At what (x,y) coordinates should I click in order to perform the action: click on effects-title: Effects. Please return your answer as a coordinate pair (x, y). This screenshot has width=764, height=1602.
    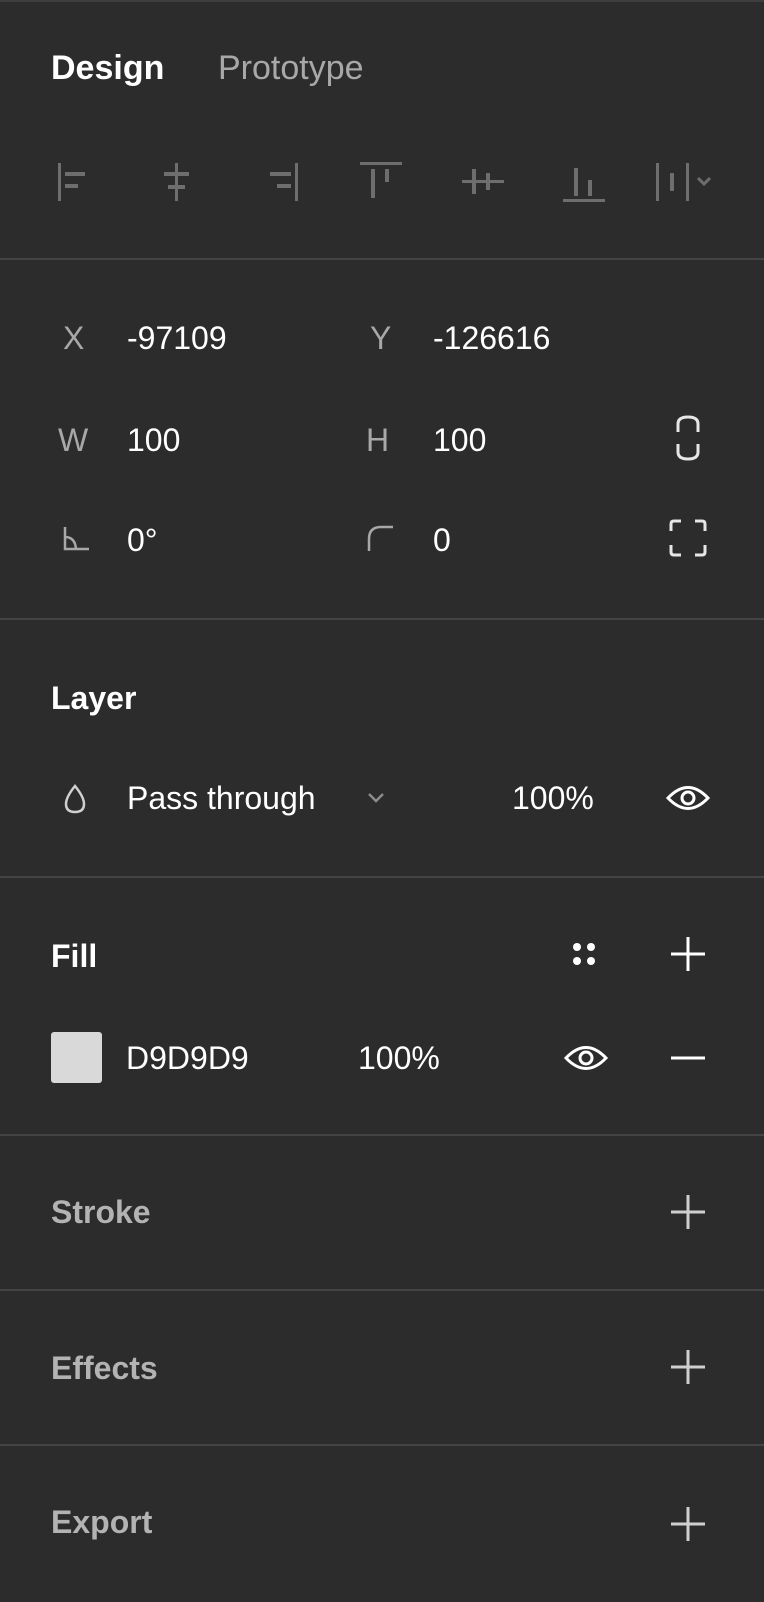
    Looking at the image, I should click on (104, 1368).